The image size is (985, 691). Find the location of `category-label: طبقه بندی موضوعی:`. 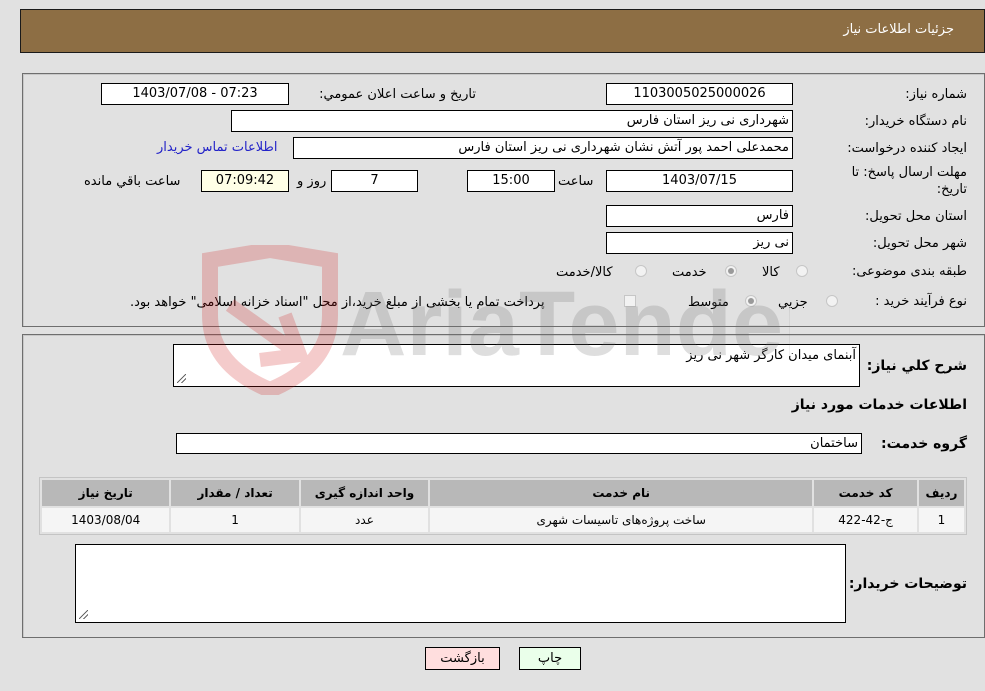

category-label: طبقه بندی موضوعی: is located at coordinates (909, 271).